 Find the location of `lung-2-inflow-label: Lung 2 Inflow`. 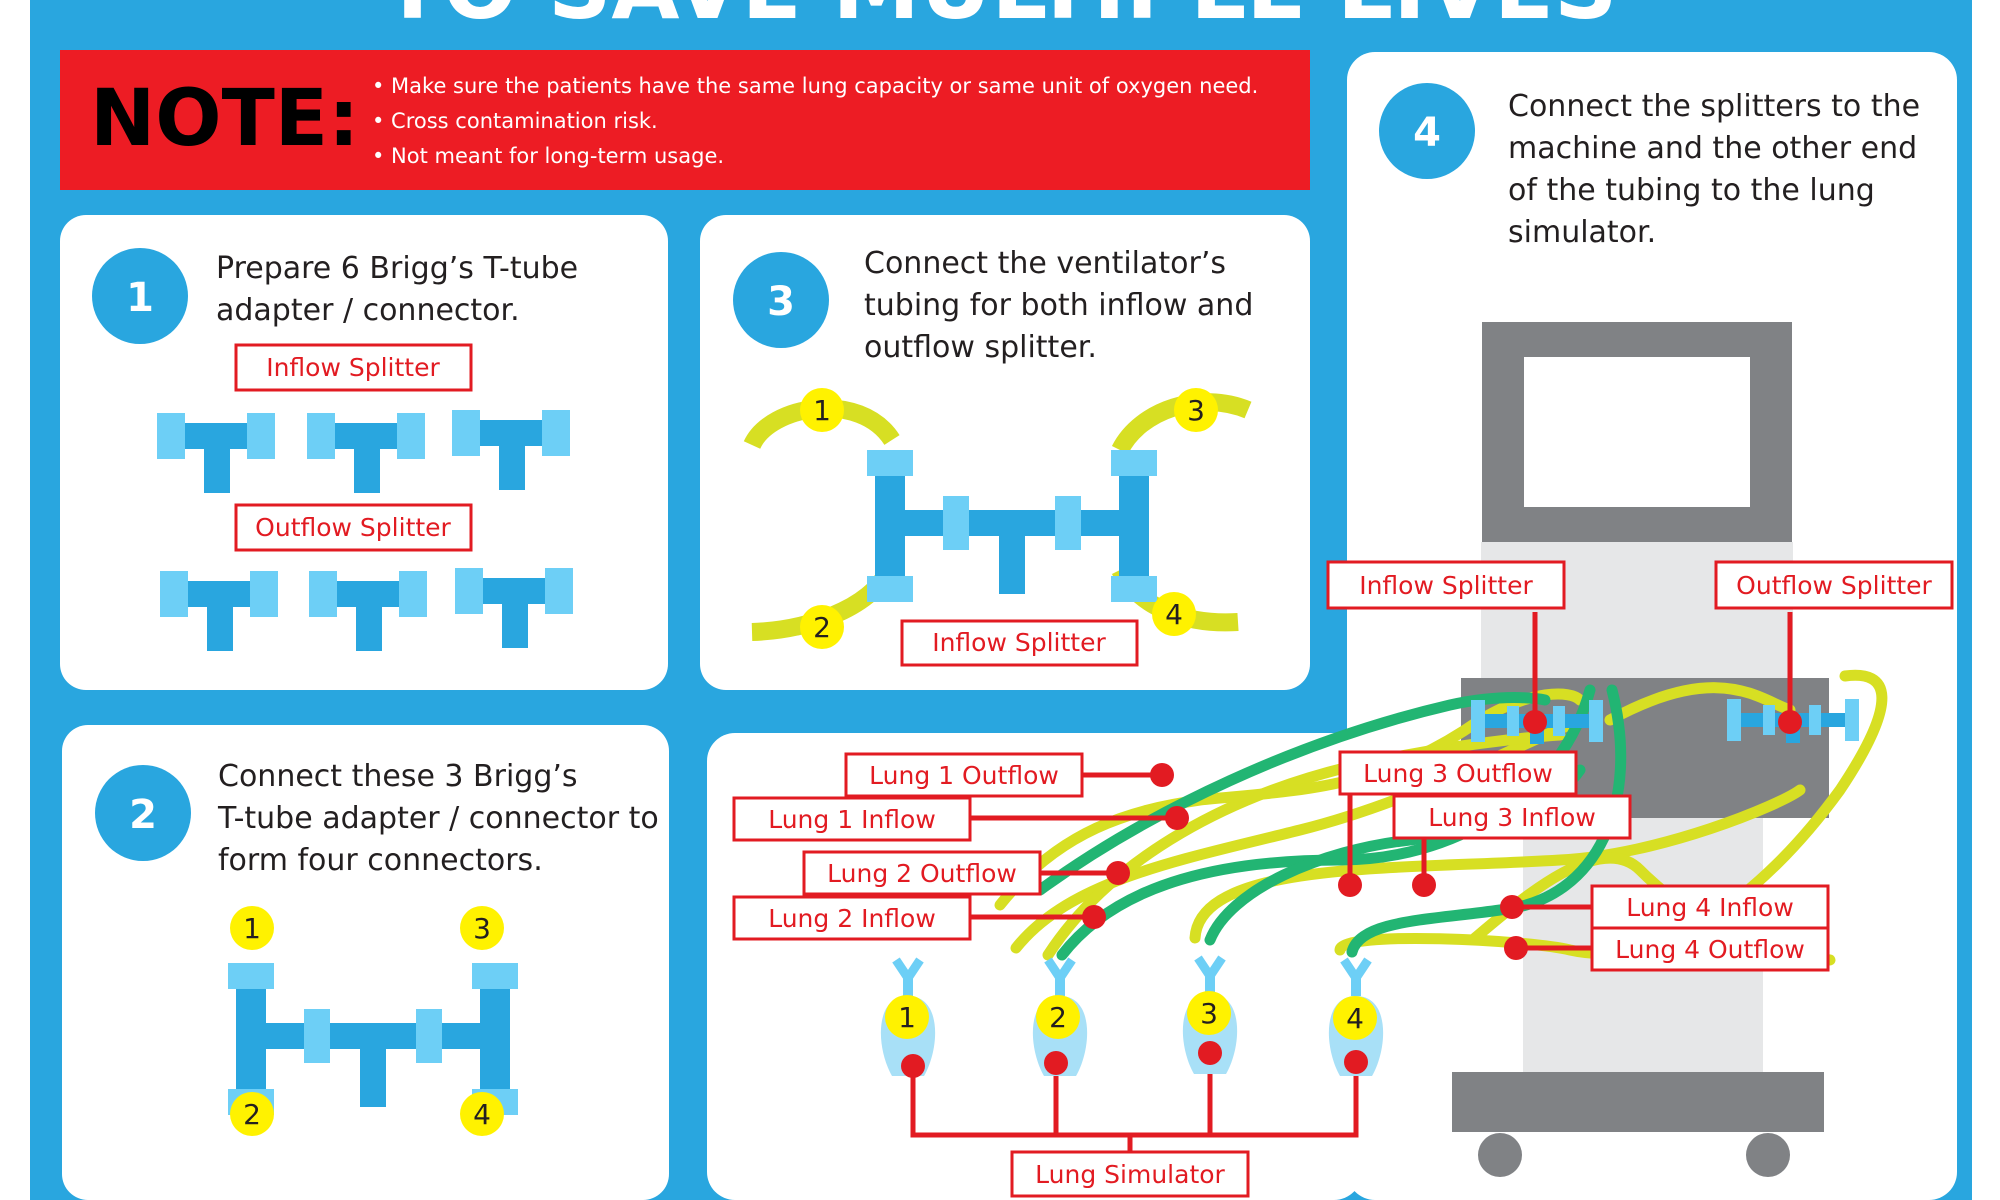

lung-2-inflow-label: Lung 2 Inflow is located at coordinates (852, 918).